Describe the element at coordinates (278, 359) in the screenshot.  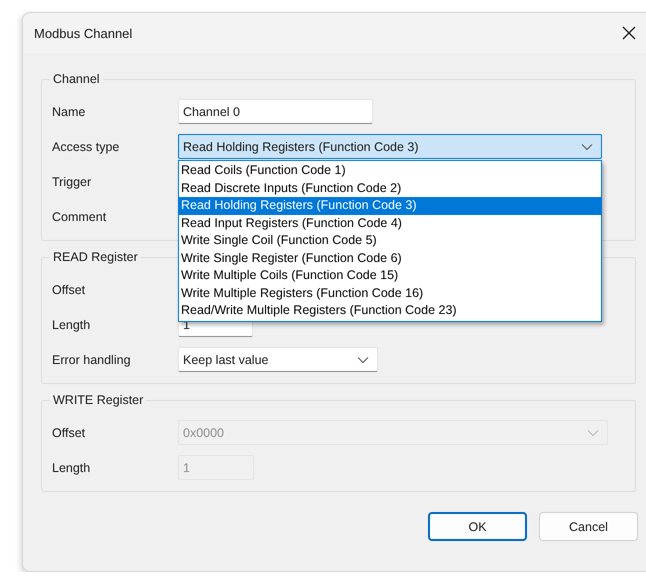
I see `dropdown-field: Keep last value` at that location.